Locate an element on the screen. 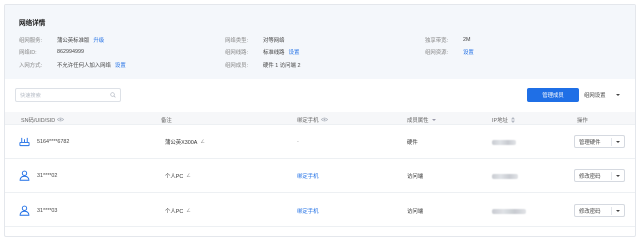  search-box is located at coordinates (68, 95).